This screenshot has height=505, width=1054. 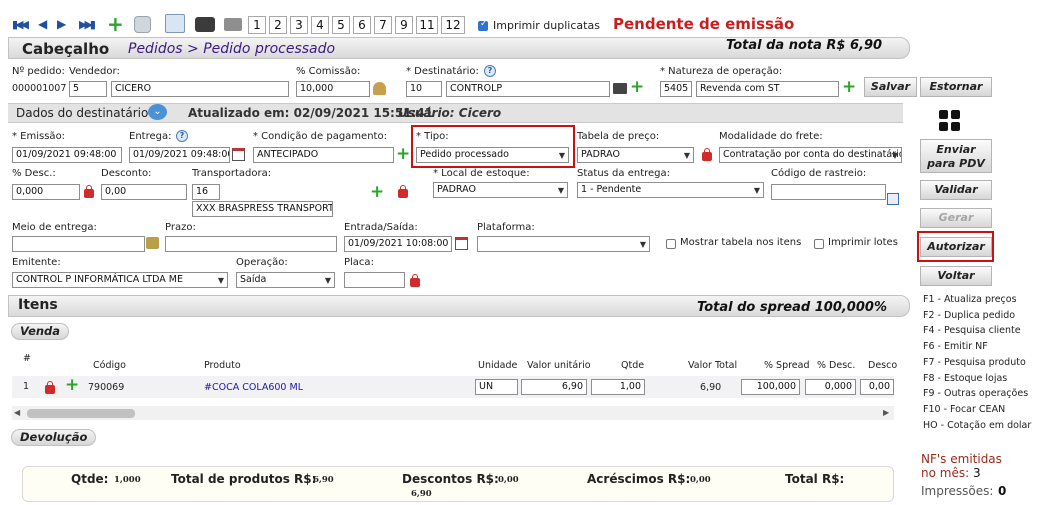 I want to click on first-page-icon: ▮◀◀, so click(x=20, y=24).